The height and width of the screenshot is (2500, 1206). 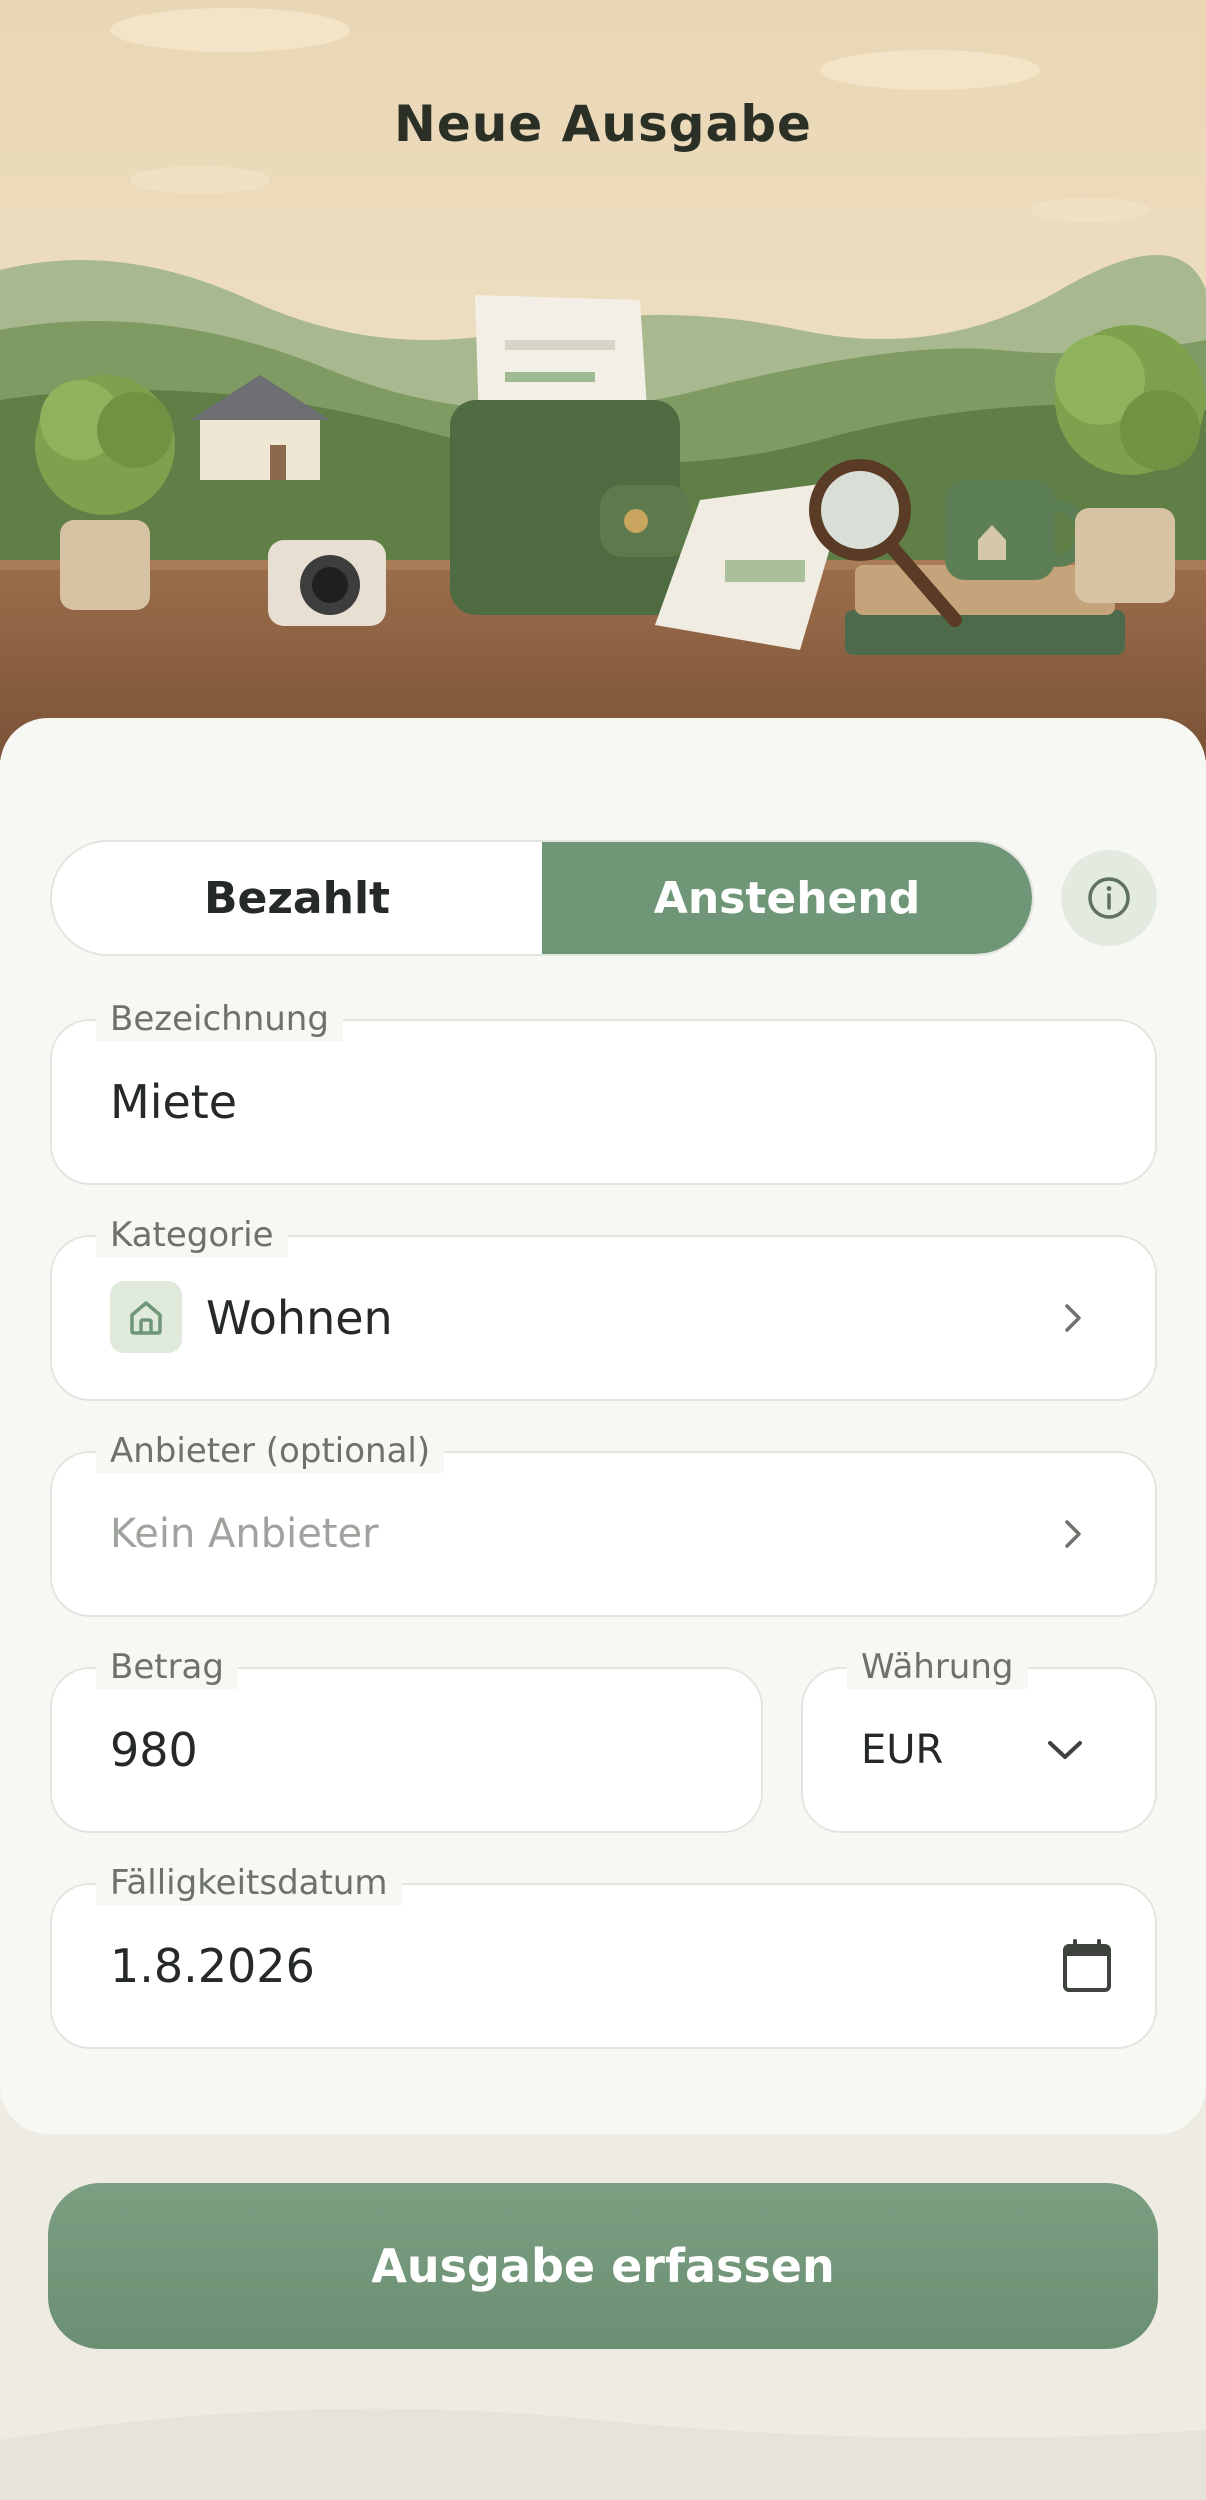 What do you see at coordinates (244, 1534) in the screenshot?
I see `provider-placeholder: Kein Anbieter` at bounding box center [244, 1534].